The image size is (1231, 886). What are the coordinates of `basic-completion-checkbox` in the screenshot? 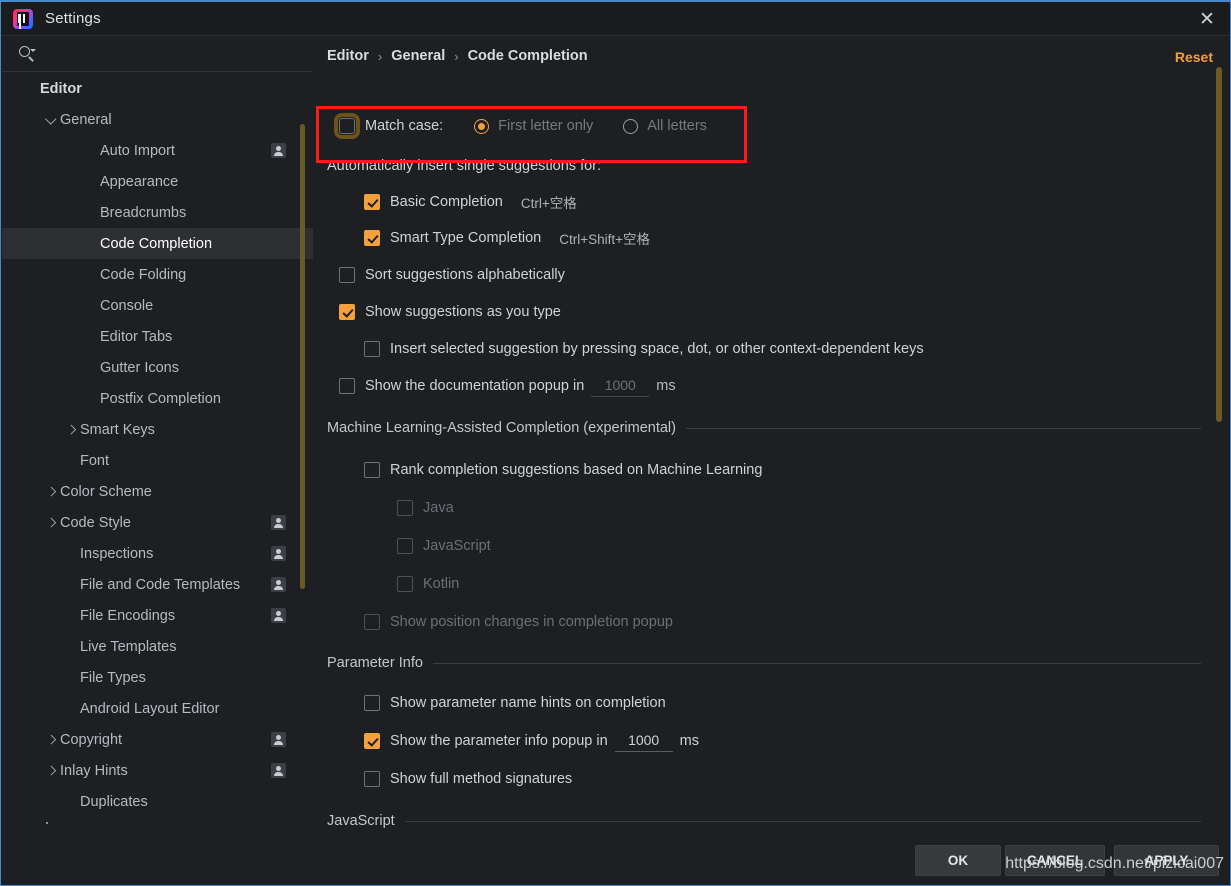 It's located at (372, 202).